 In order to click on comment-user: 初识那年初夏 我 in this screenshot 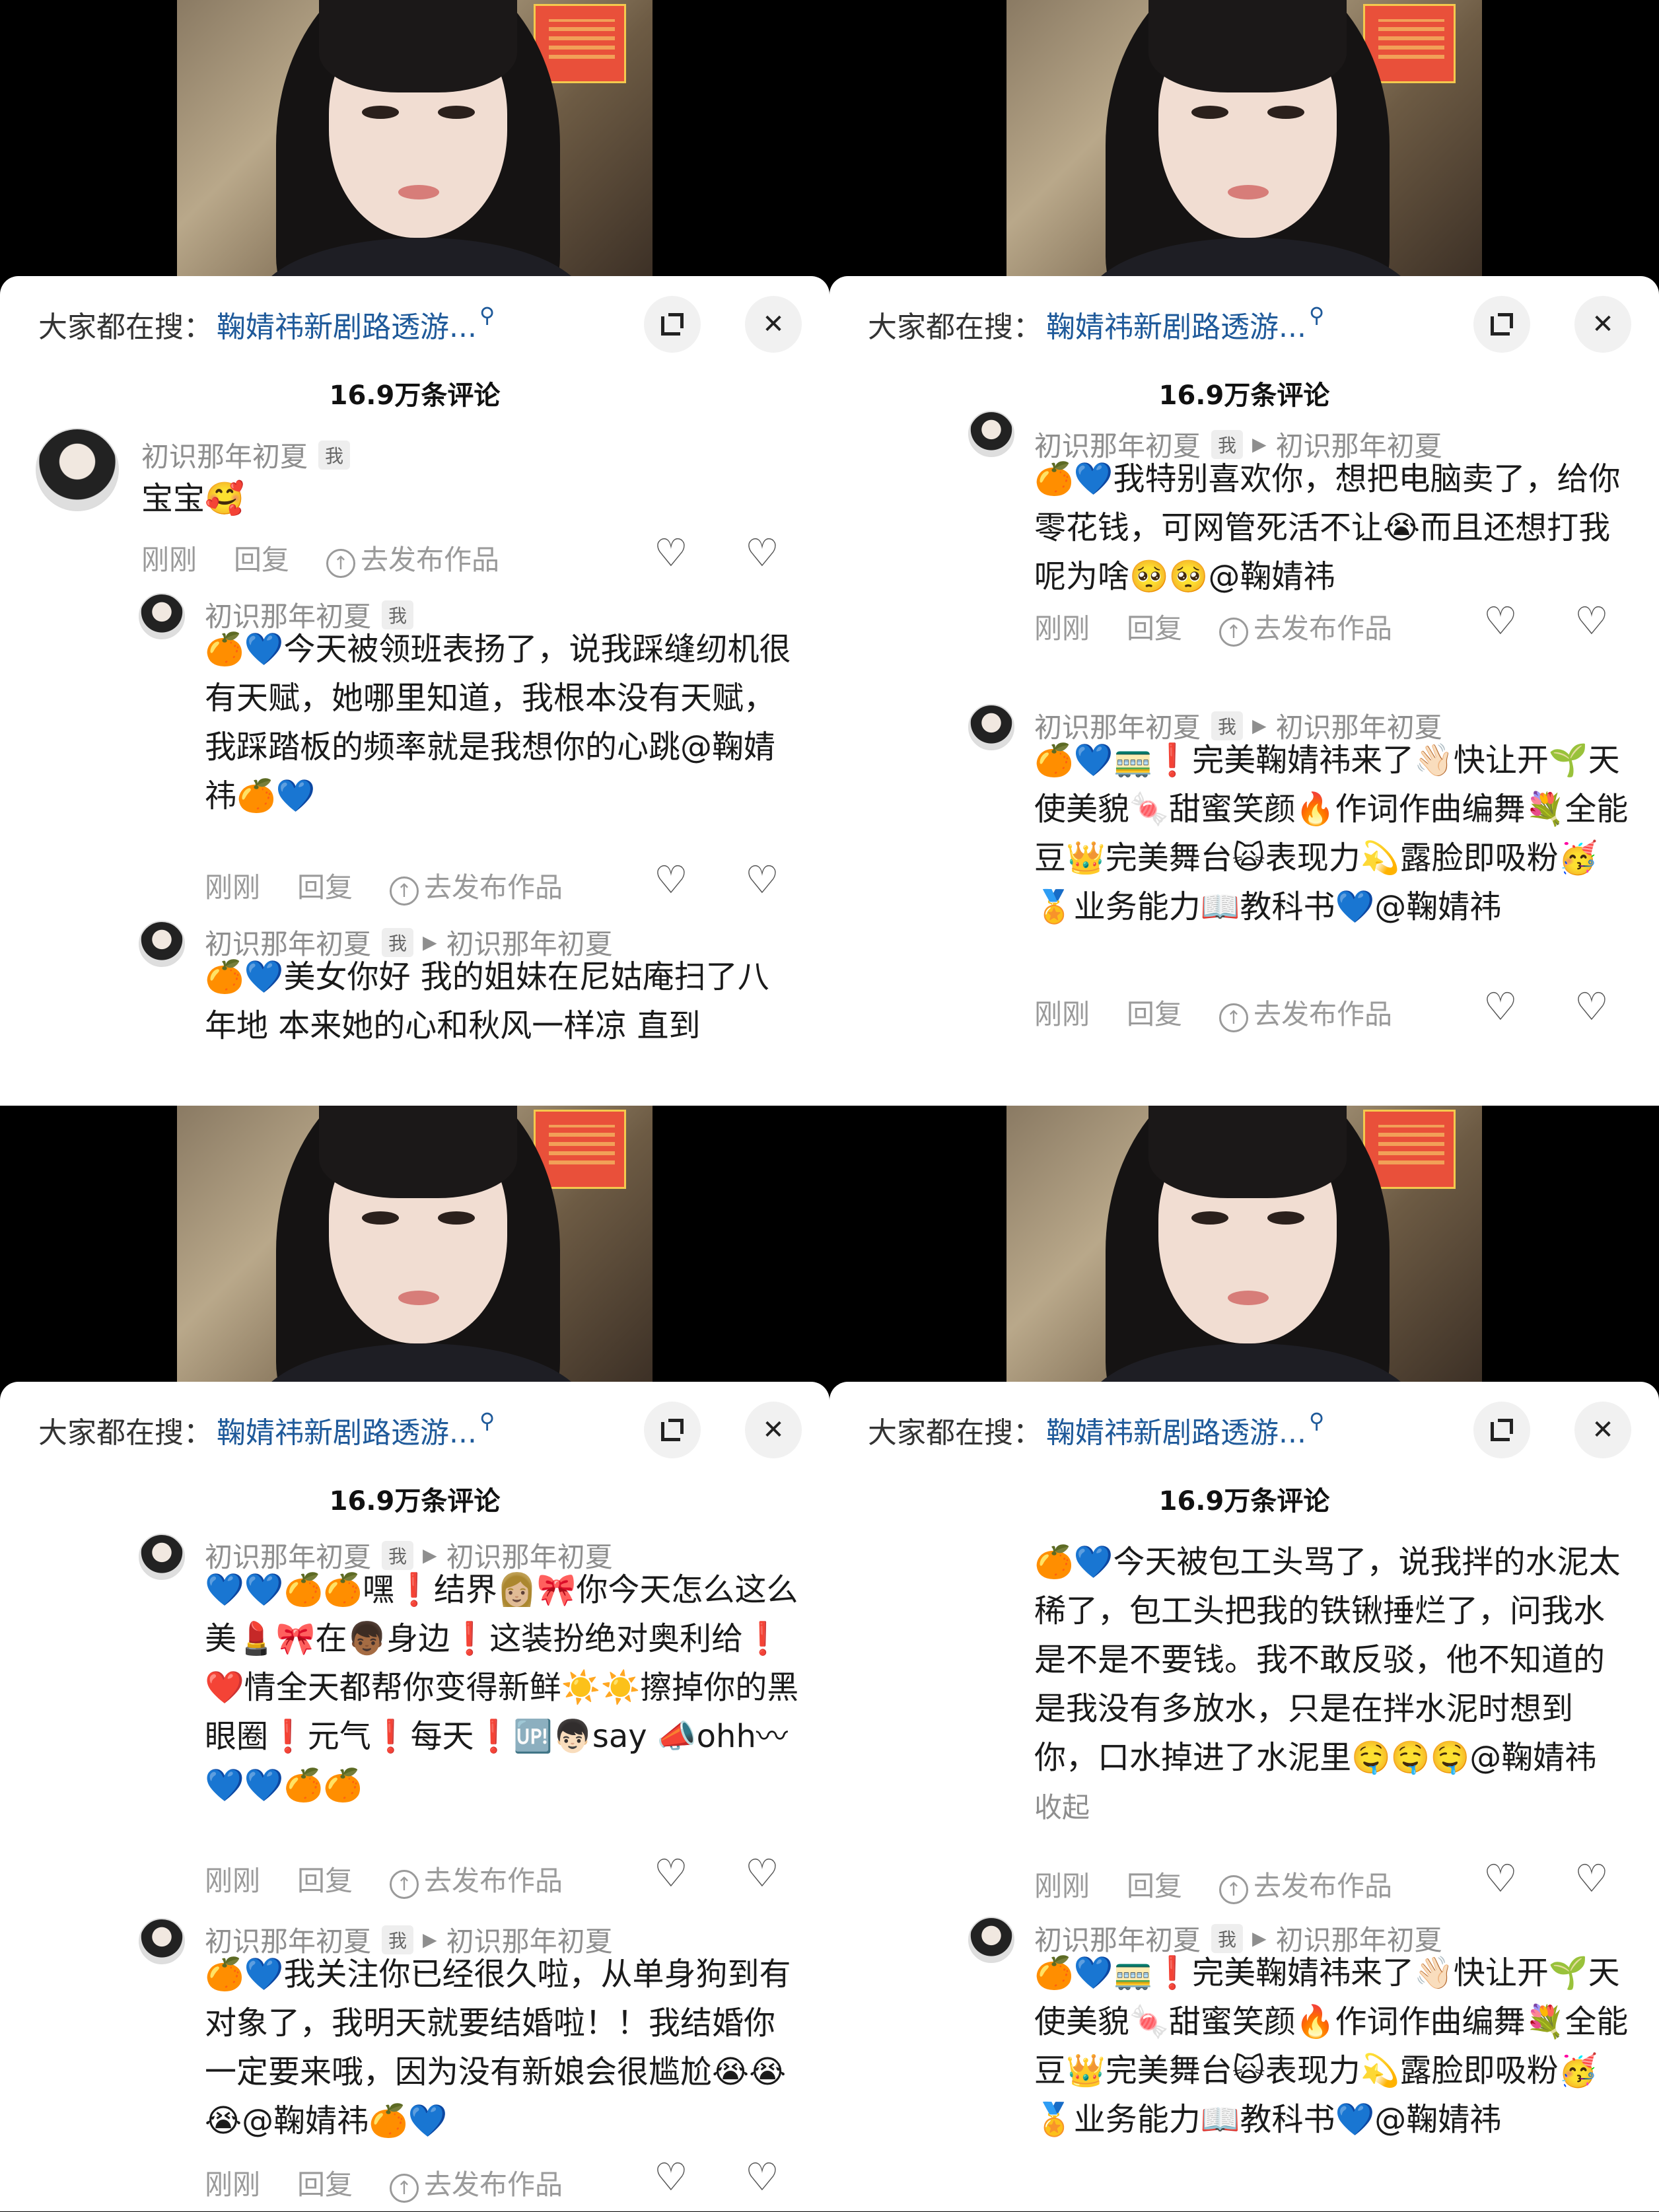, I will do `click(246, 455)`.